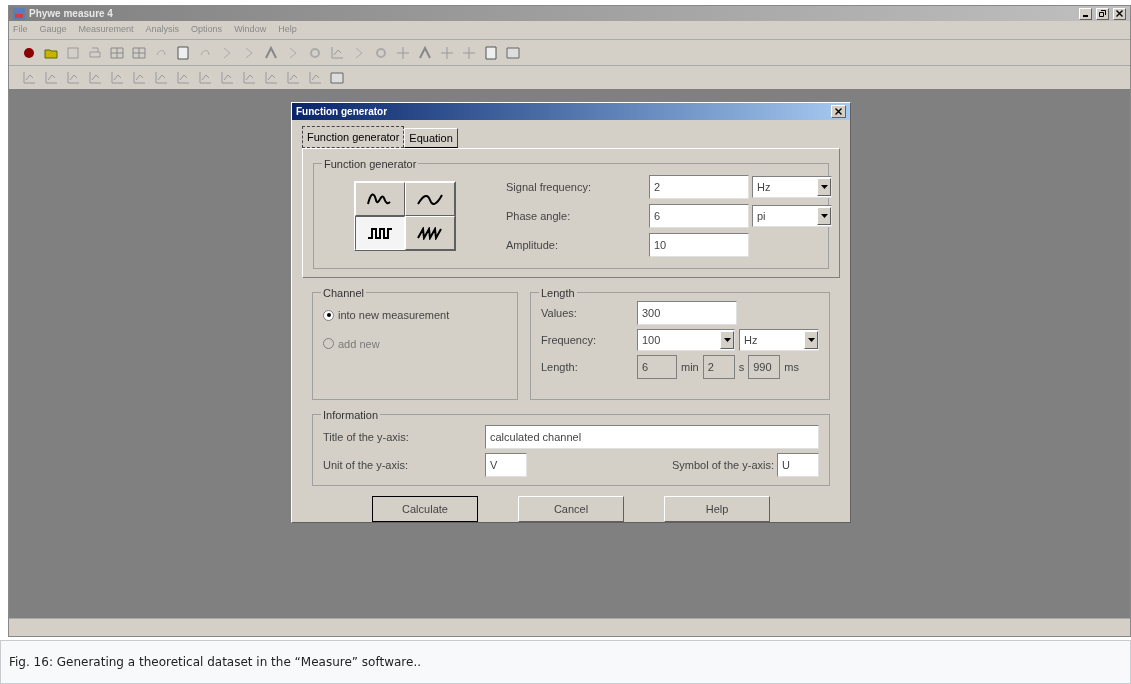  What do you see at coordinates (506, 465) in the screenshot?
I see `input-field: V` at bounding box center [506, 465].